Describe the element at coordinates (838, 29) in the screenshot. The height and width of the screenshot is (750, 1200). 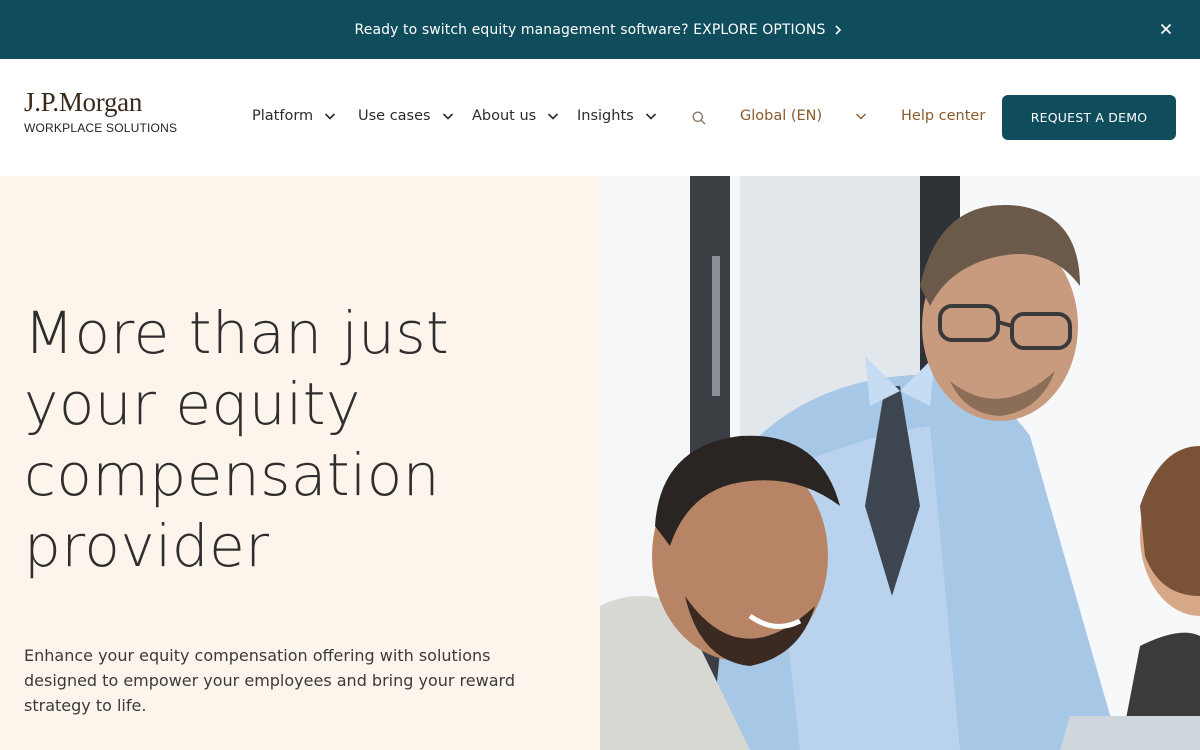
I see `chevron-right-icon` at that location.